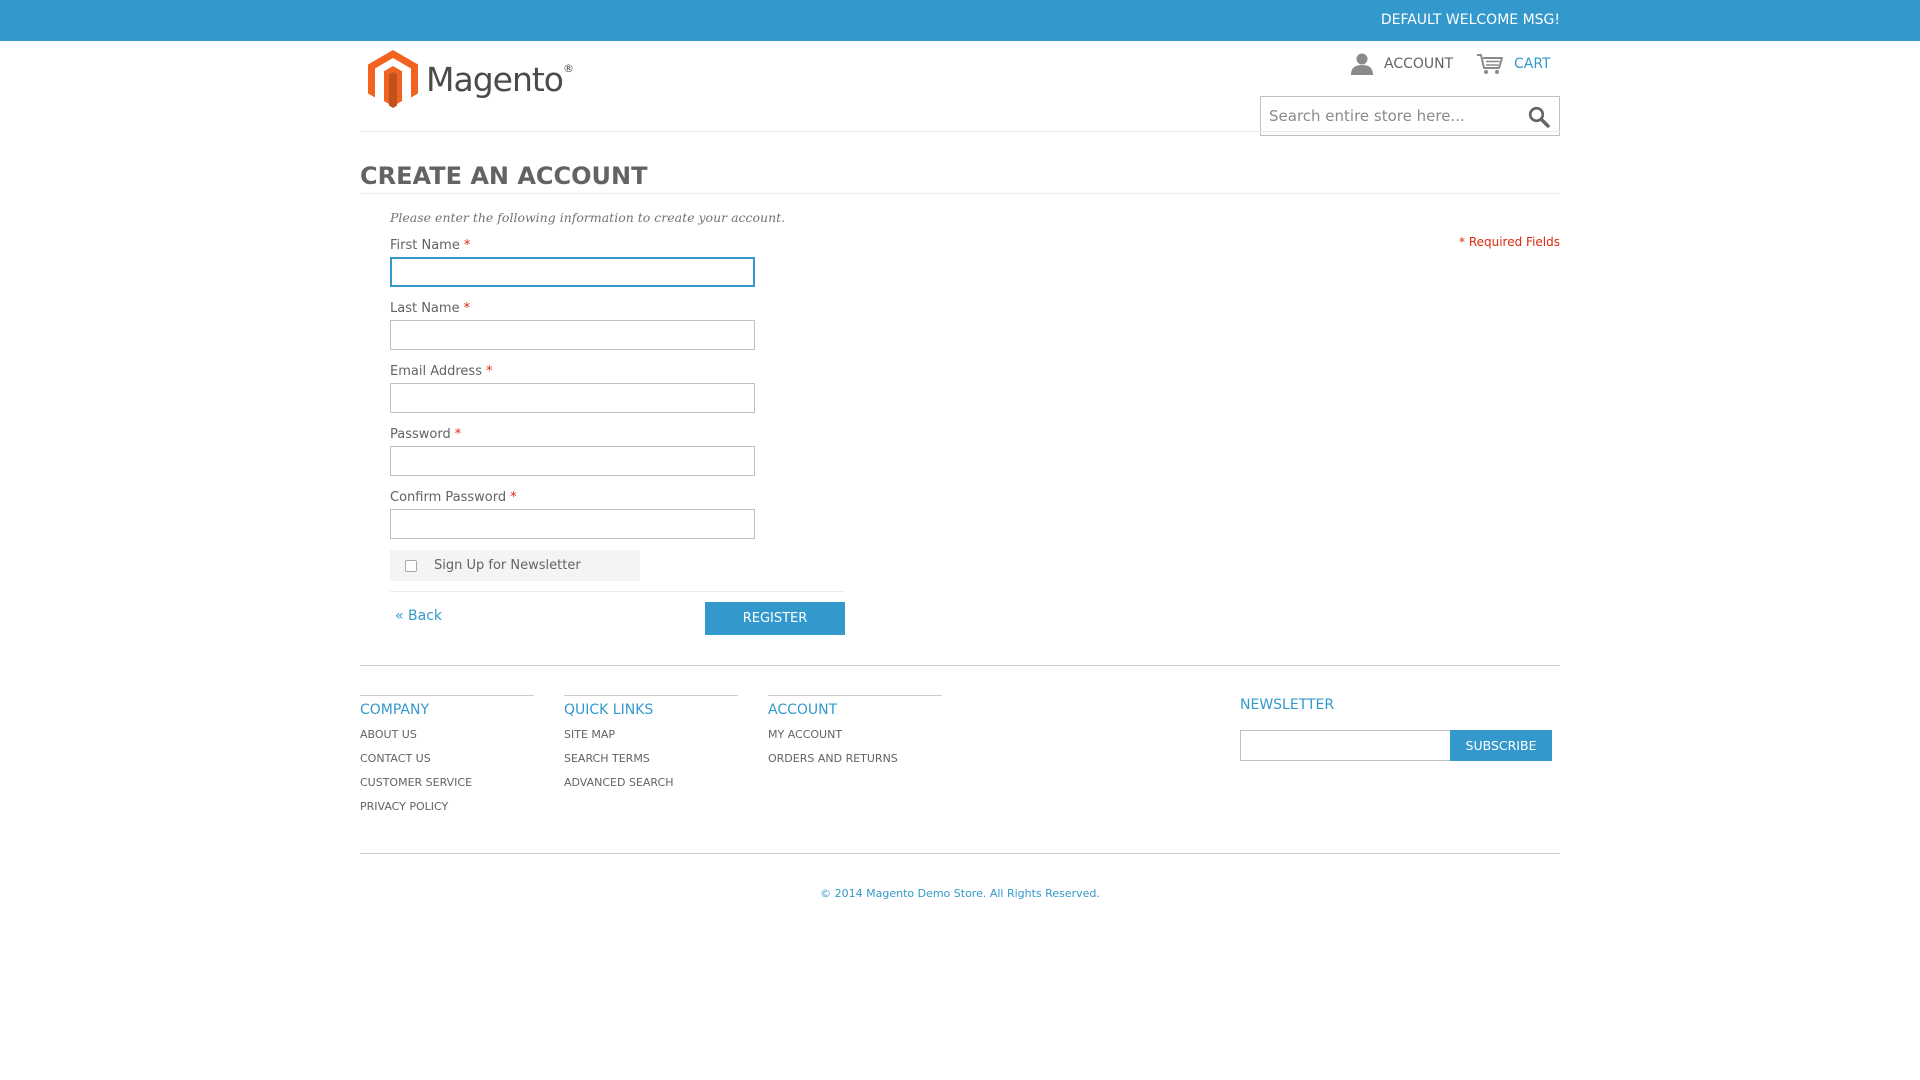 The image size is (1920, 1080). What do you see at coordinates (418, 616) in the screenshot?
I see `back-link: « Back` at bounding box center [418, 616].